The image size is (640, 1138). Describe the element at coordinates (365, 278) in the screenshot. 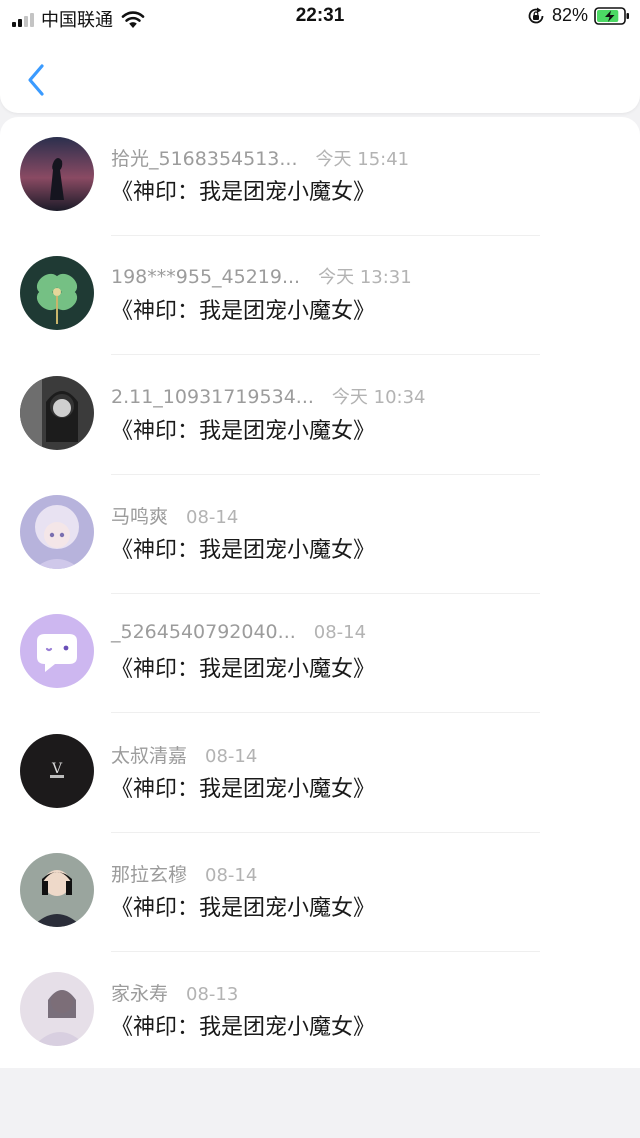

I see `timestamp: 今天 13:31` at that location.